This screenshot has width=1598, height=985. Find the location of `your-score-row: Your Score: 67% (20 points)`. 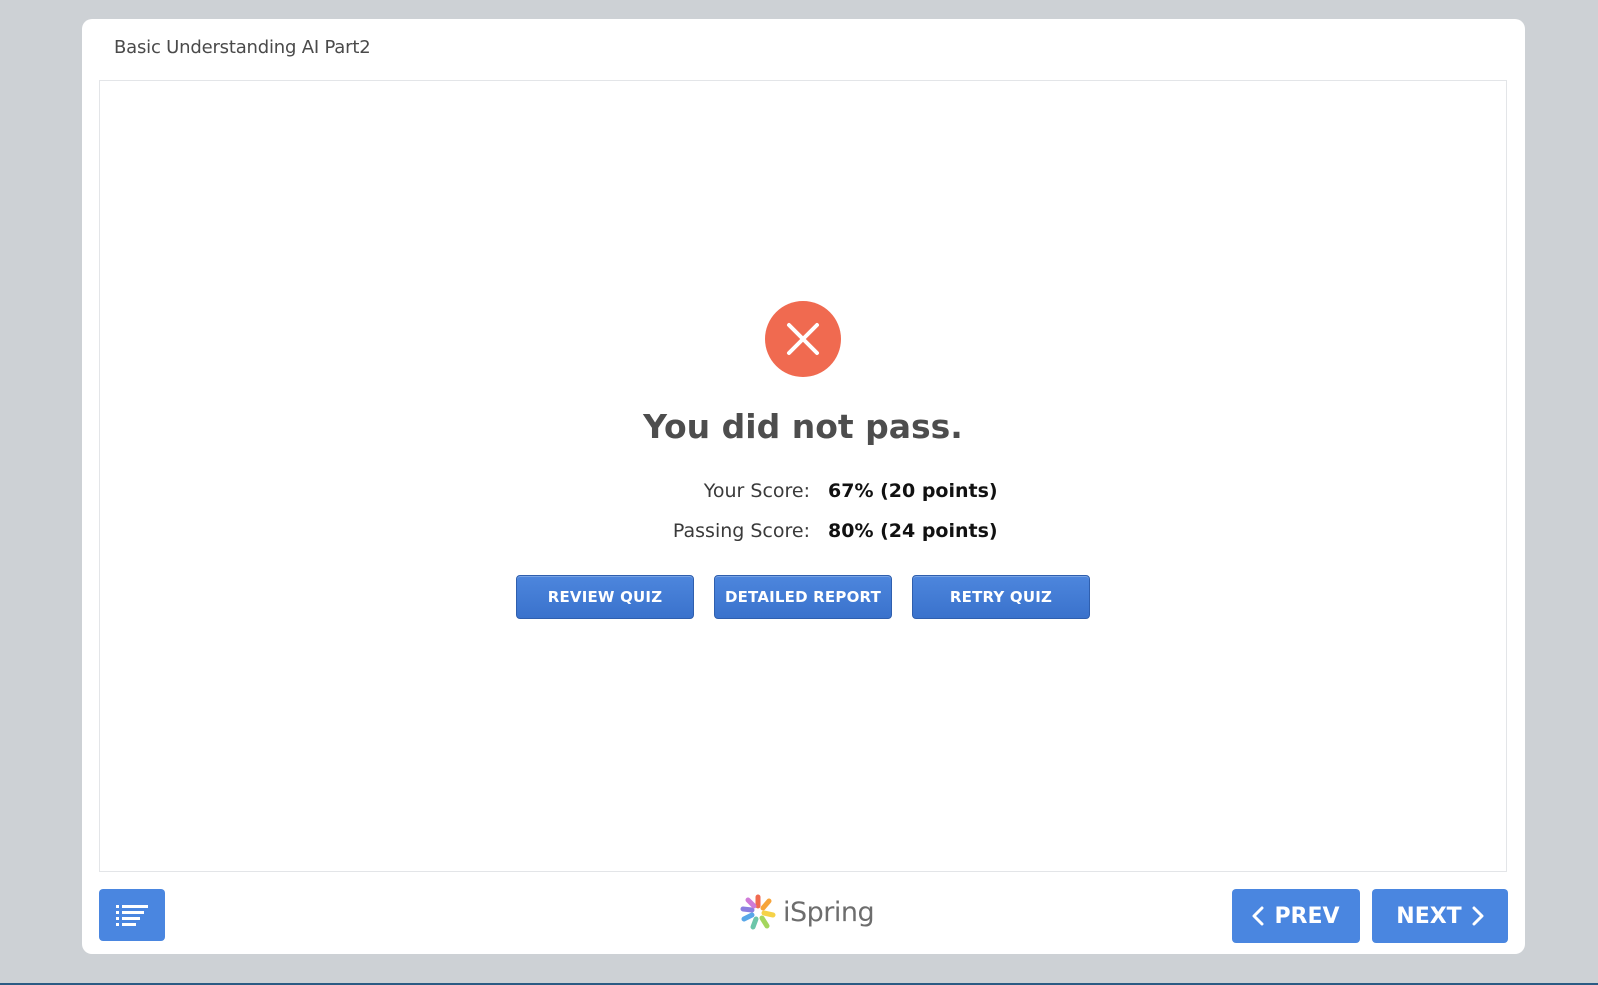

your-score-row: Your Score: 67% (20 points) is located at coordinates (803, 491).